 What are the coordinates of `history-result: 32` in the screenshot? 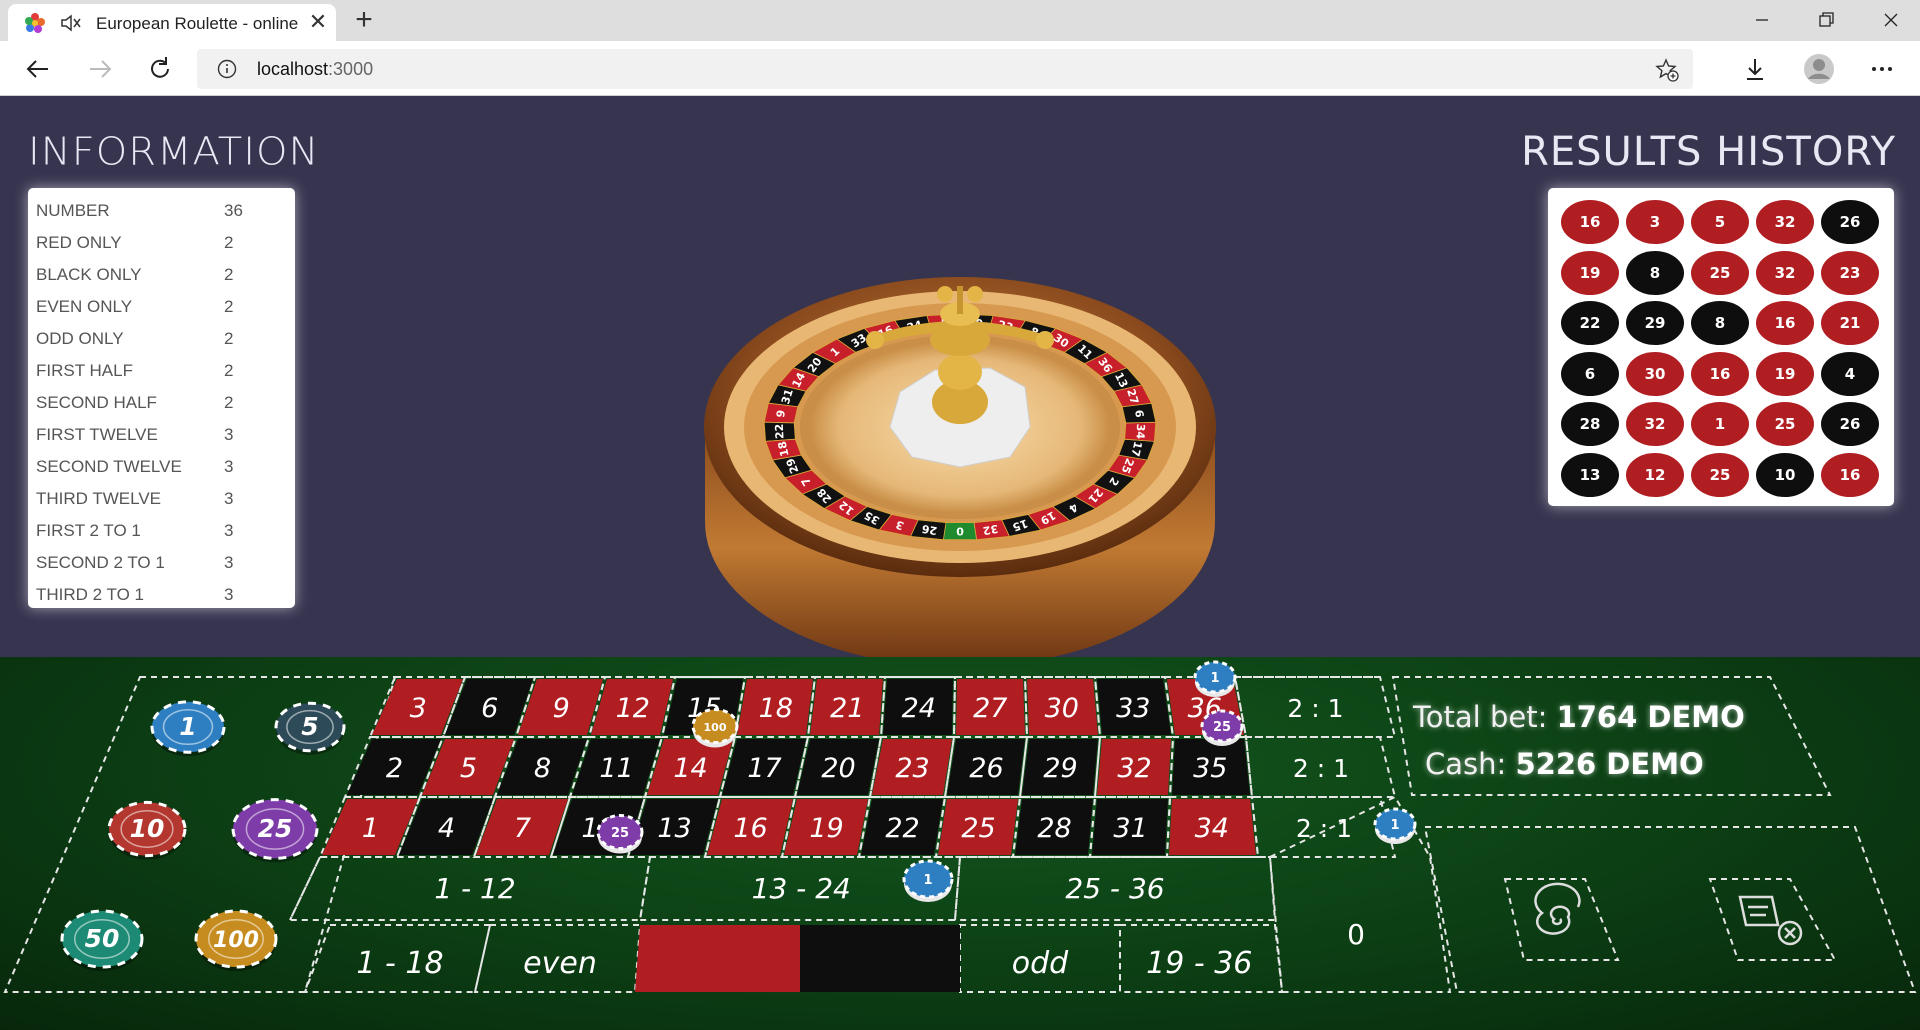 It's located at (1785, 272).